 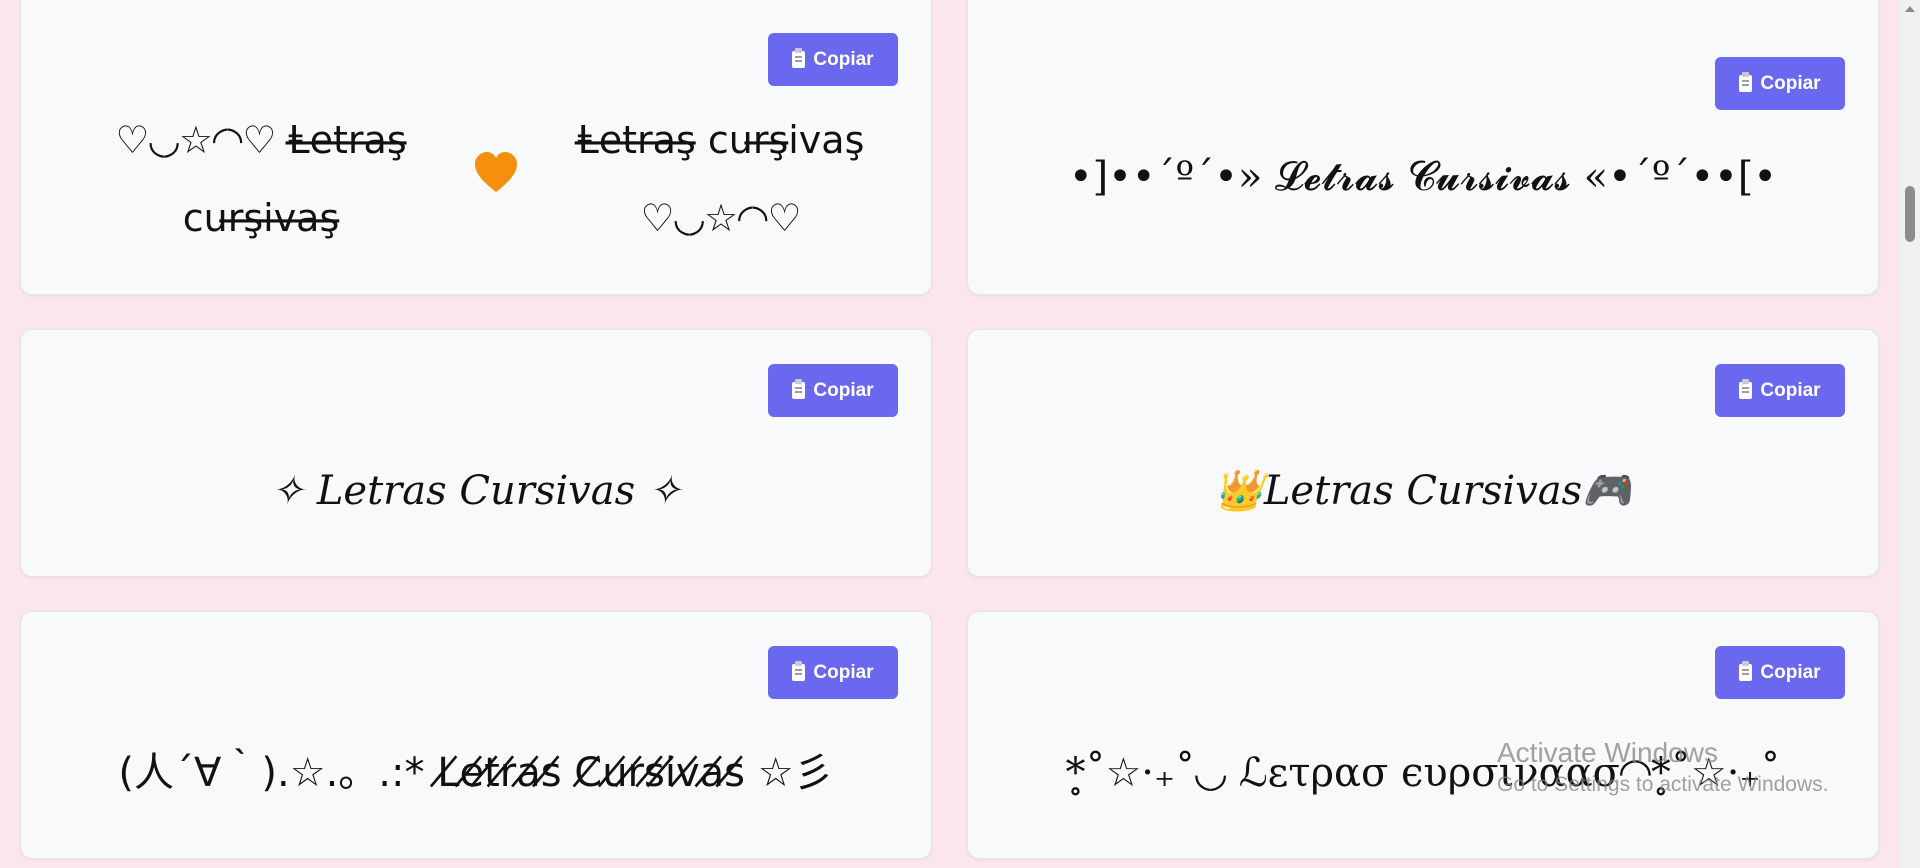 I want to click on style-text: •]••´º´•» 𝓛𝓮𝓽𝓻𝓪𝓼 𝓒𝓾𝓻𝓼𝓲𝓿𝓪𝓼 «•´º´••[•, so click(x=1423, y=177).